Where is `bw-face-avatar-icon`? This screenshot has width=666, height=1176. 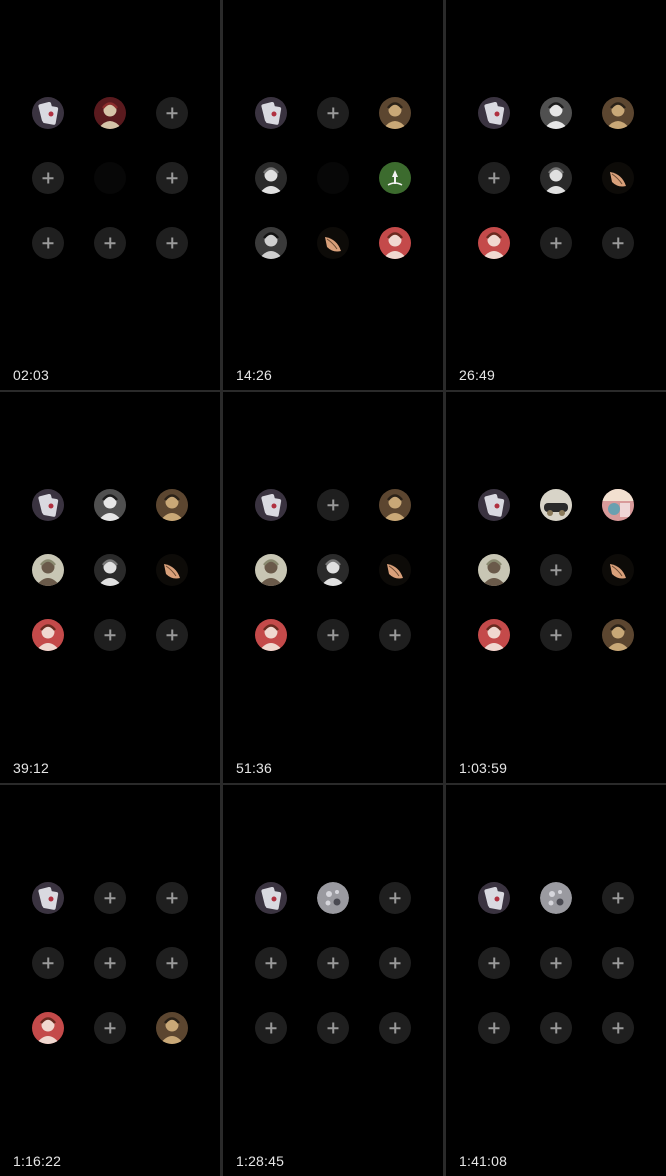 bw-face-avatar-icon is located at coordinates (110, 505).